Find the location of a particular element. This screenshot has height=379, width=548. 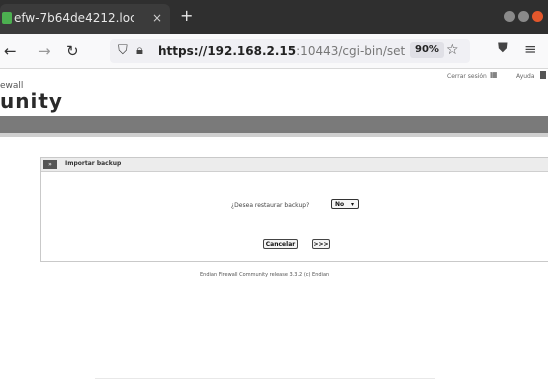

close-tab-icon: × is located at coordinates (157, 18).